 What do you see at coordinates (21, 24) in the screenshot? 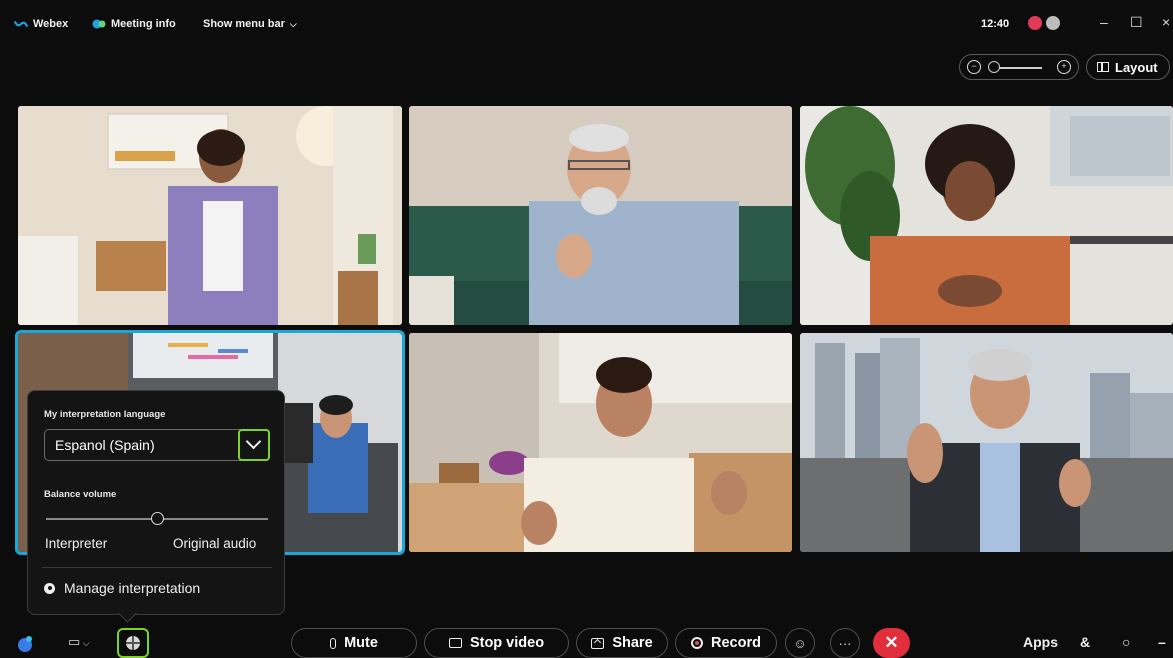
I see `webex-icon` at bounding box center [21, 24].